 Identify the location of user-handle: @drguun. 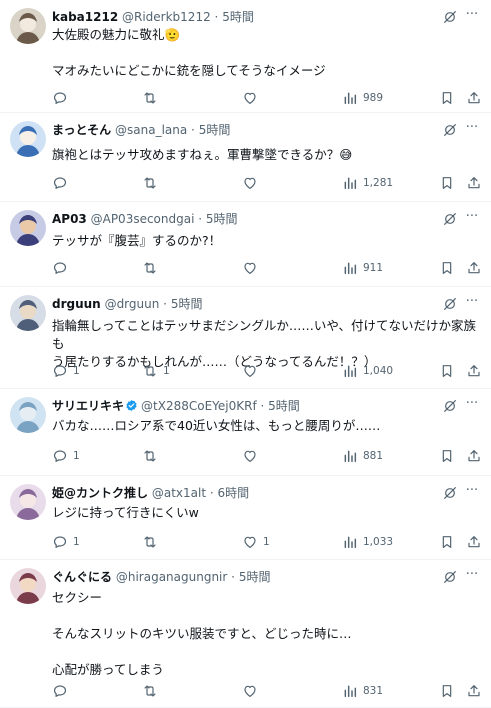
(132, 304).